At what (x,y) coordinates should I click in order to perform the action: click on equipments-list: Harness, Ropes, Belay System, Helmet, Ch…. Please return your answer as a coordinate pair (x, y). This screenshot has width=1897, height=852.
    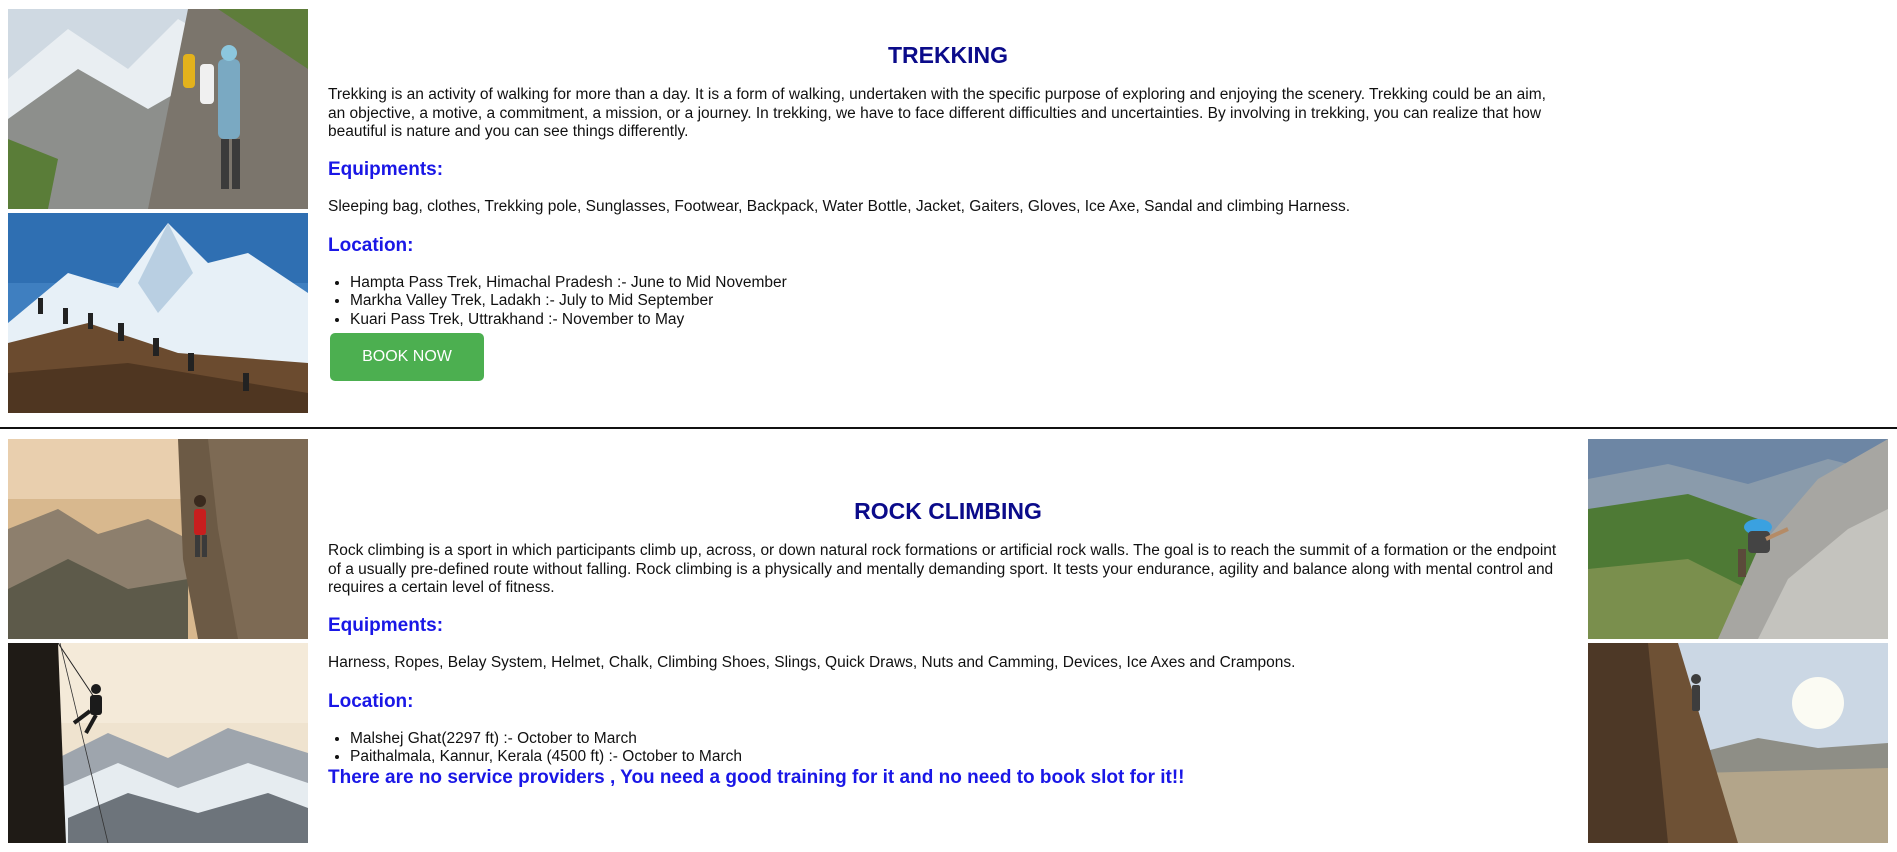
    Looking at the image, I should click on (812, 662).